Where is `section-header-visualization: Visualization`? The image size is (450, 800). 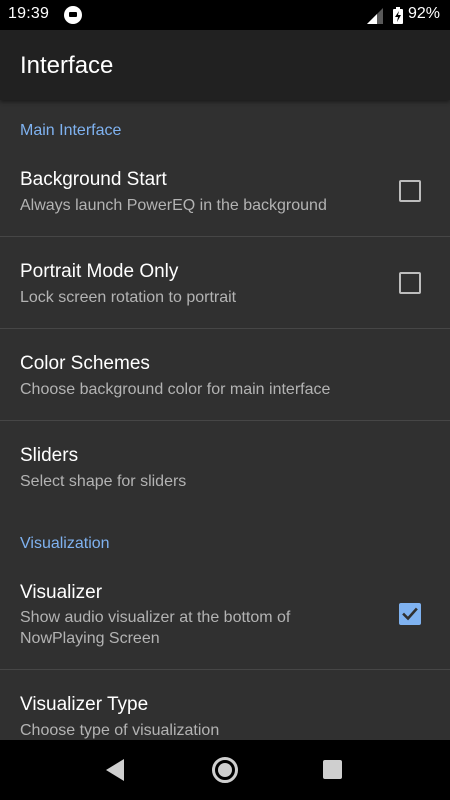
section-header-visualization: Visualization is located at coordinates (65, 543).